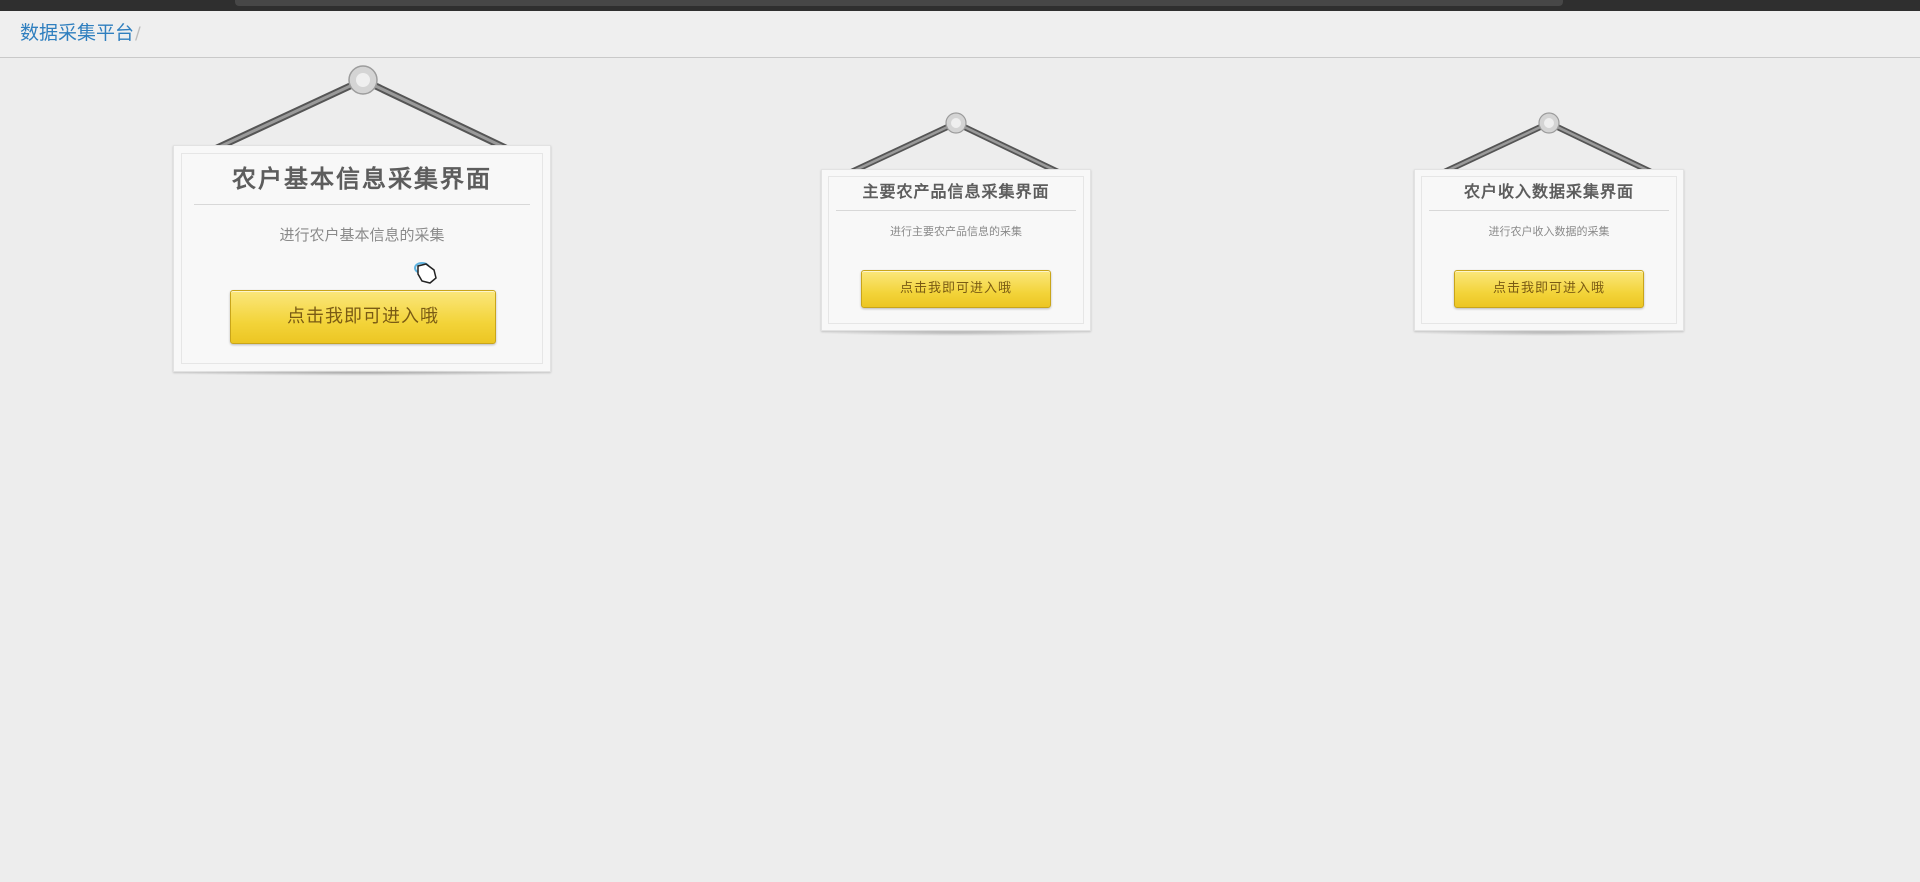  What do you see at coordinates (1548, 191) in the screenshot?
I see `card-title: 农户收入数据采集界面` at bounding box center [1548, 191].